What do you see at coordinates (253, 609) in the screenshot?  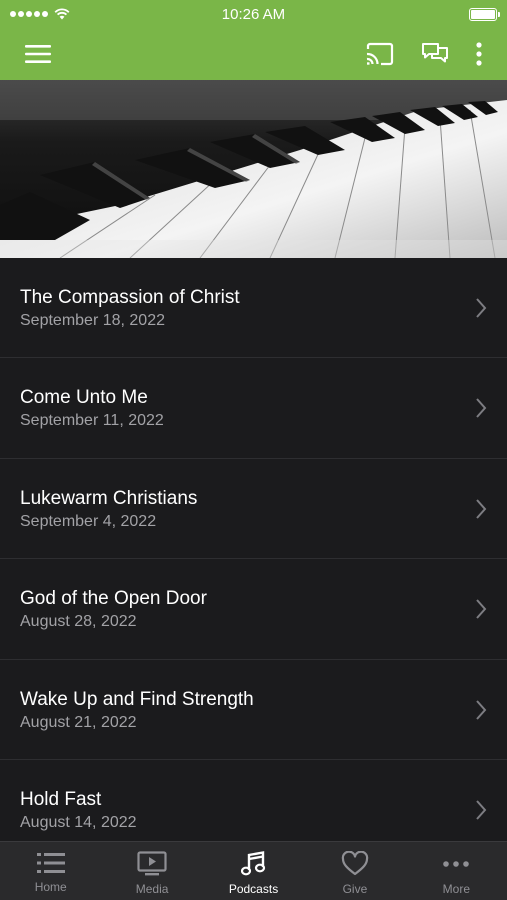 I see `list-item: God of the Open Door August 28, 2022` at bounding box center [253, 609].